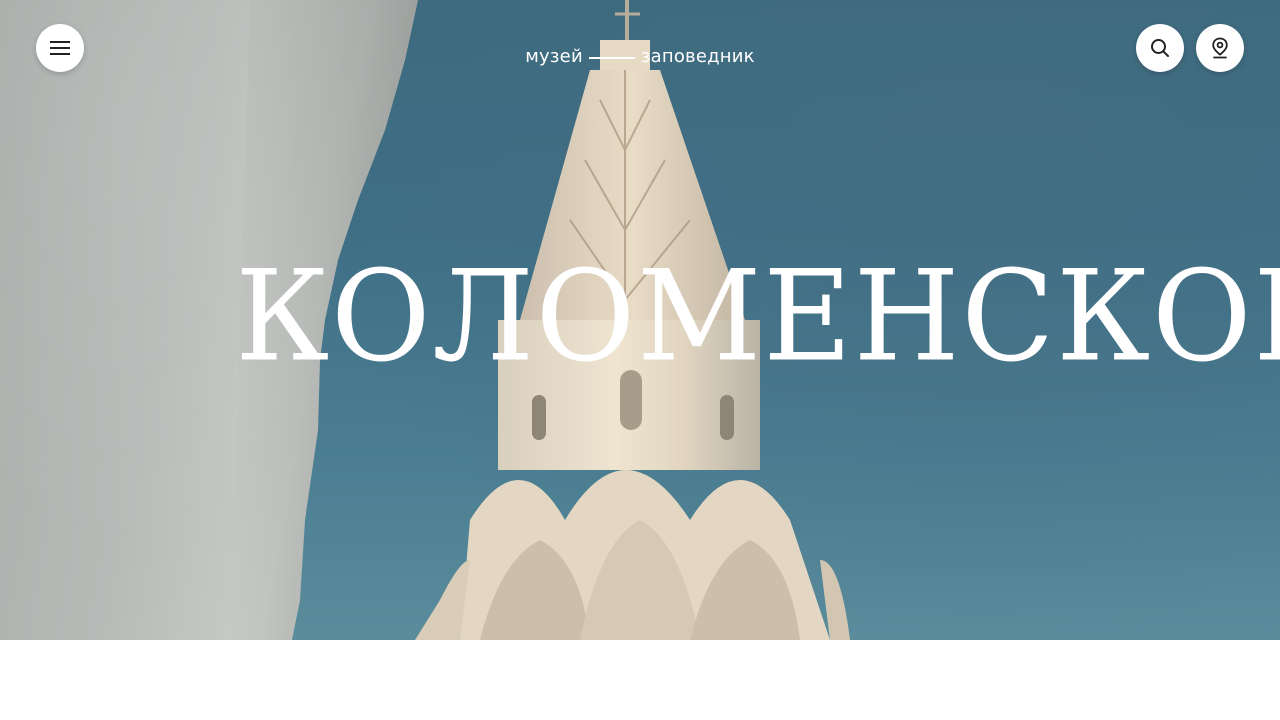 The image size is (1280, 720). Describe the element at coordinates (697, 56) in the screenshot. I see `brand-word-reserve: заповедник` at that location.